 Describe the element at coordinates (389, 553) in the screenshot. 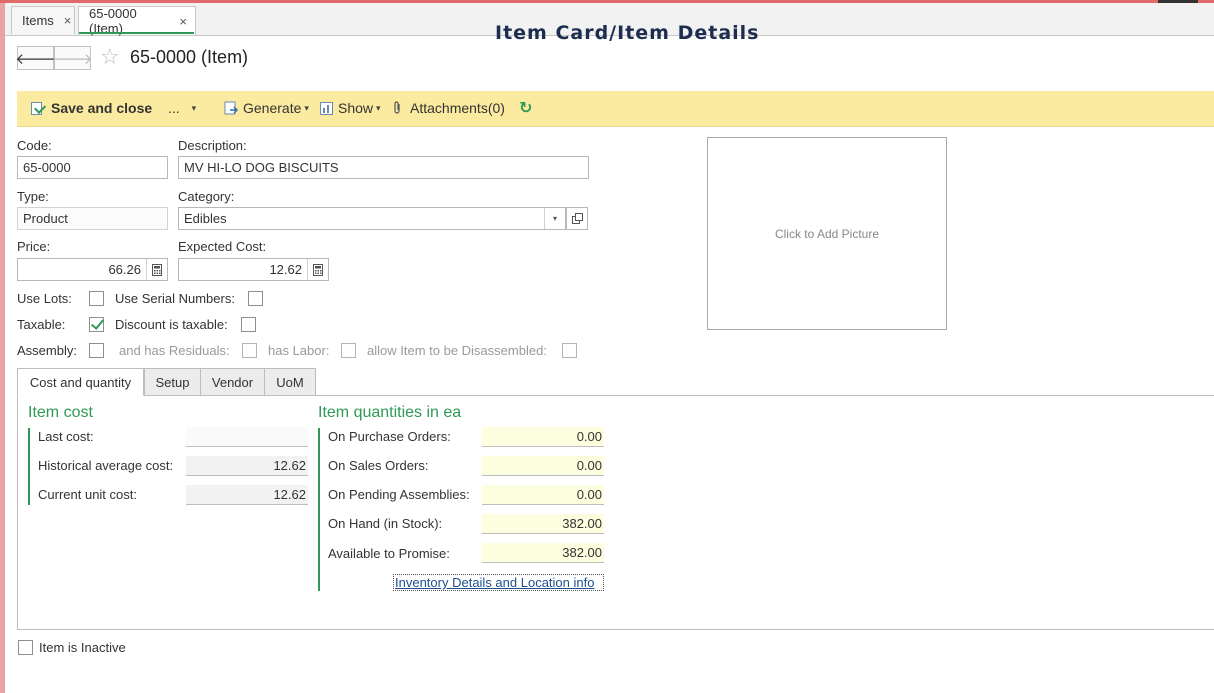

I see `available-to-promise-label: Available to Promise:` at that location.